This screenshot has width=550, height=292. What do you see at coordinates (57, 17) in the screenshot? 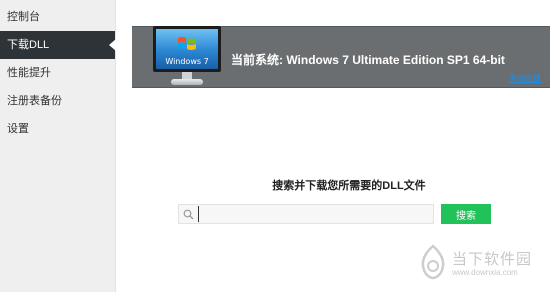
I see `sidebar-item-console: 控制台` at bounding box center [57, 17].